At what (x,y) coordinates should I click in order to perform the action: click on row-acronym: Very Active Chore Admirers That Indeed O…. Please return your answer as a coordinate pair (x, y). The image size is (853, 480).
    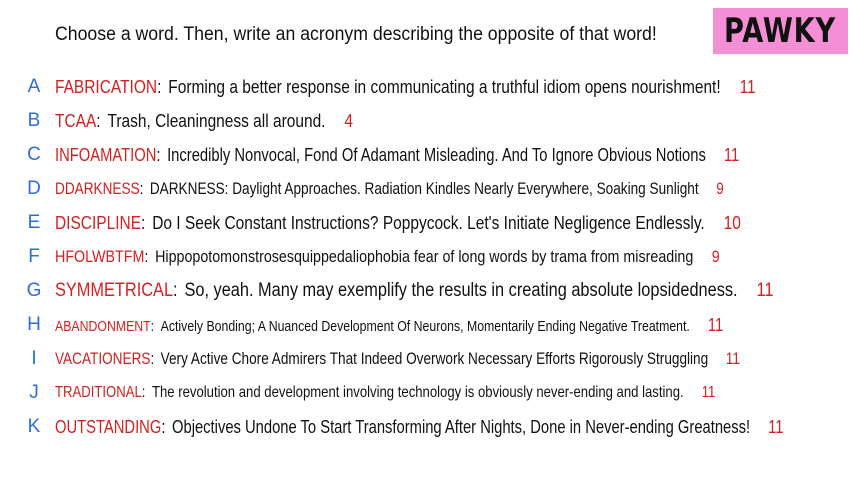
    Looking at the image, I should click on (434, 358).